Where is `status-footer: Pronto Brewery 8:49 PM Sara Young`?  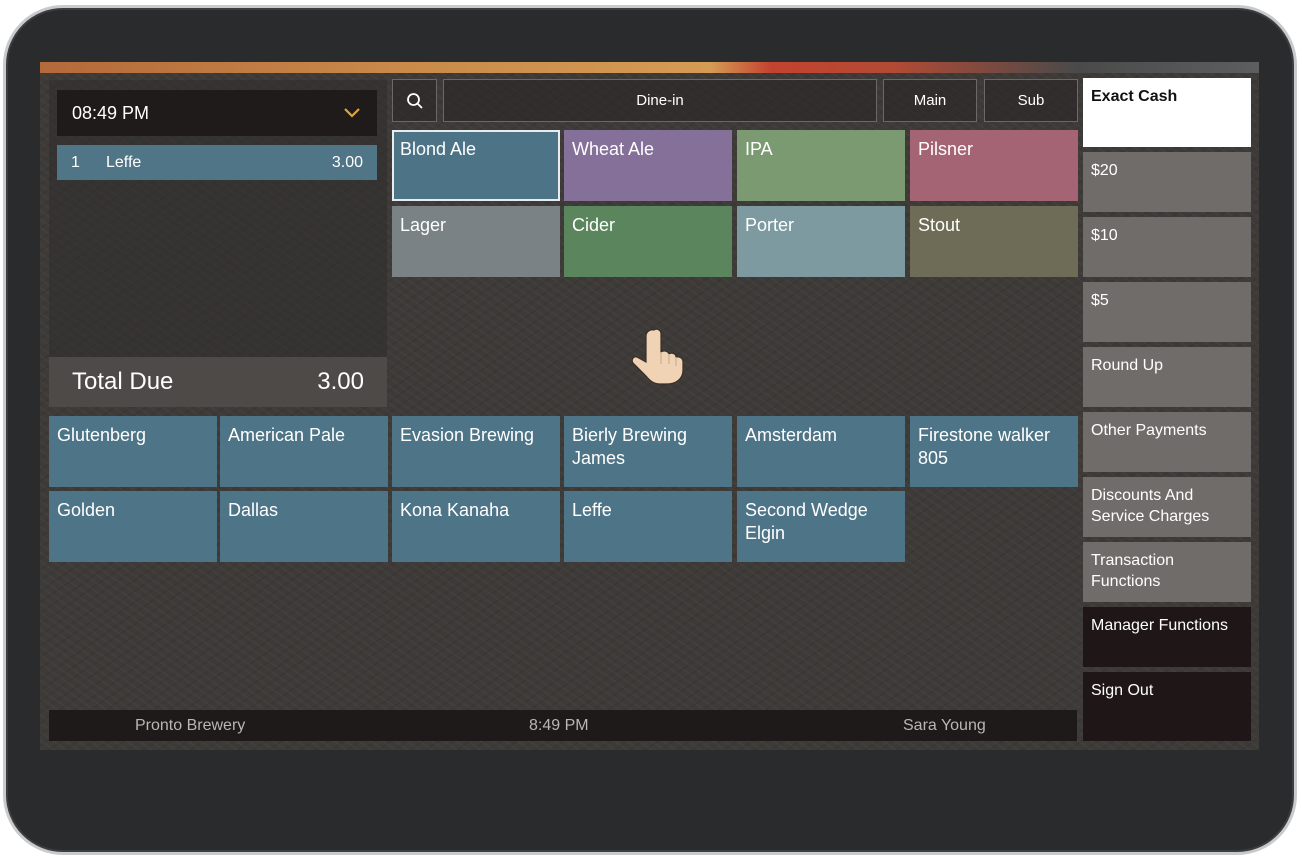 status-footer: Pronto Brewery 8:49 PM Sara Young is located at coordinates (563, 725).